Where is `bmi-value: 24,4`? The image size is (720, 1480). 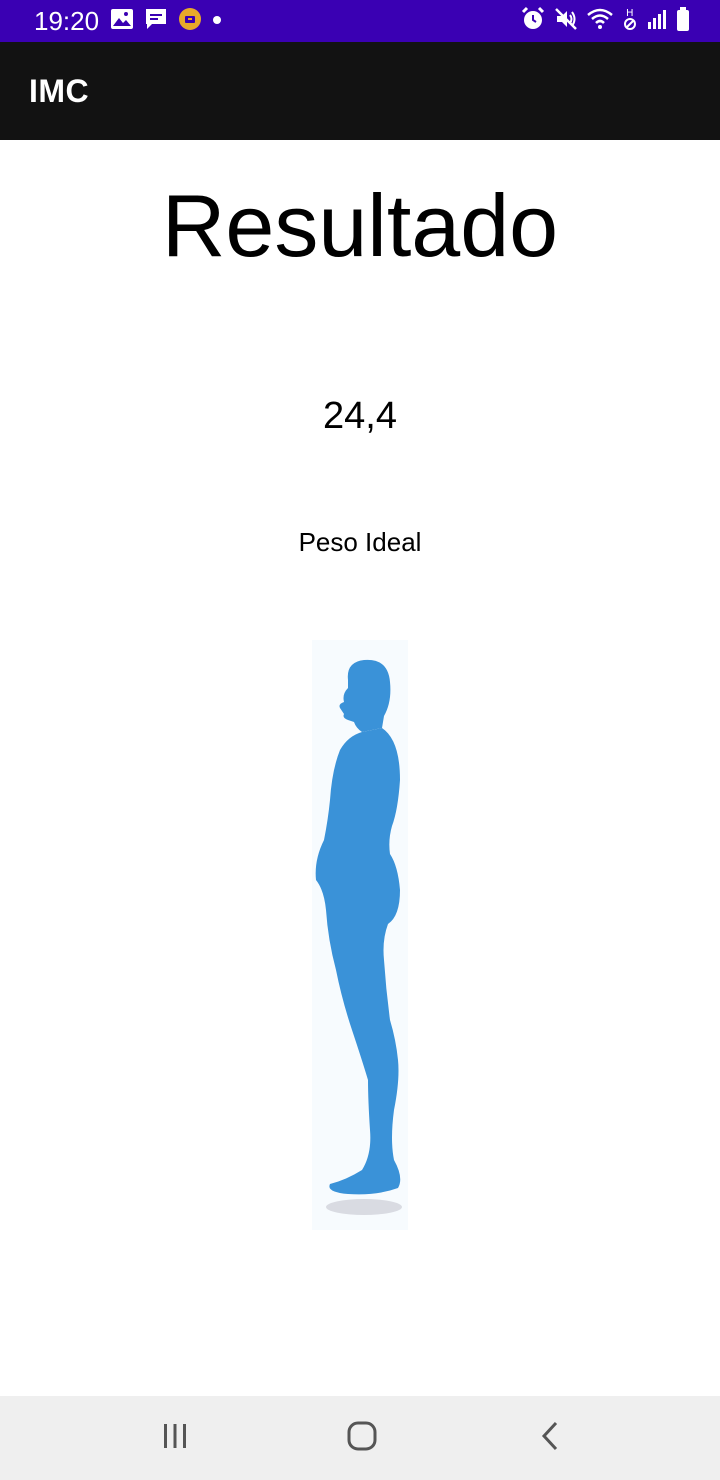 bmi-value: 24,4 is located at coordinates (360, 416).